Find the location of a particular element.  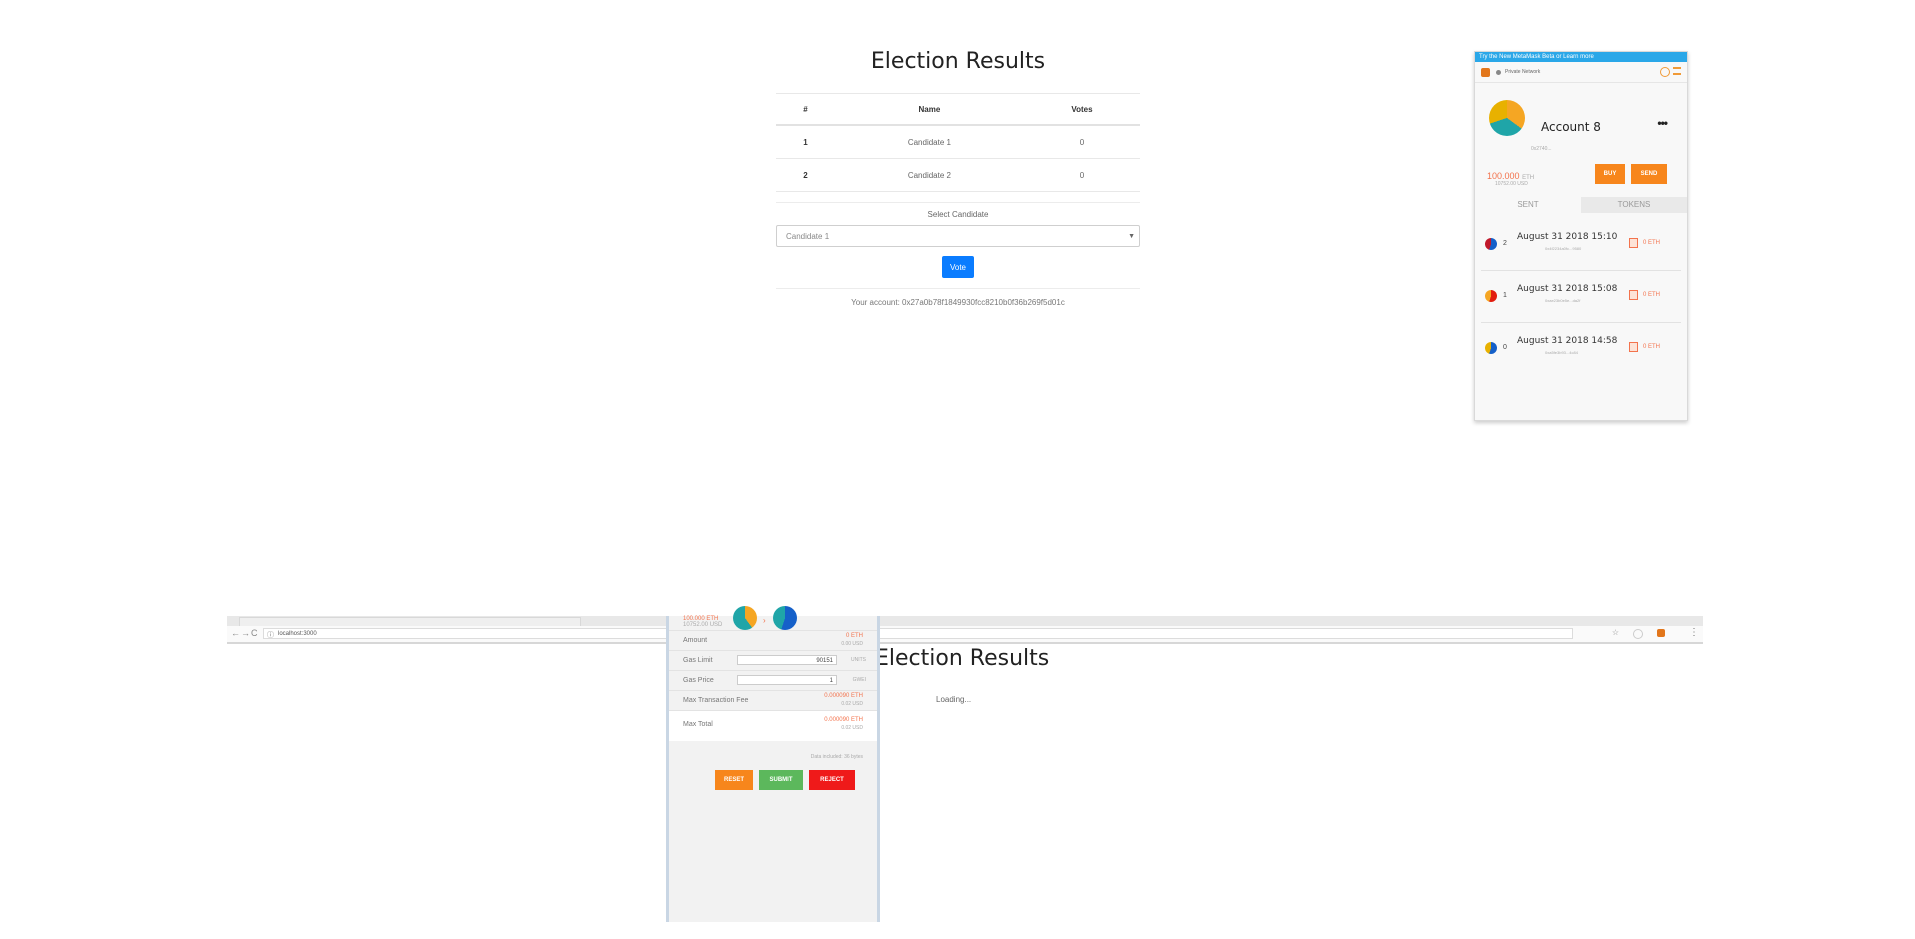

account-name: Account 8 is located at coordinates (1571, 127).